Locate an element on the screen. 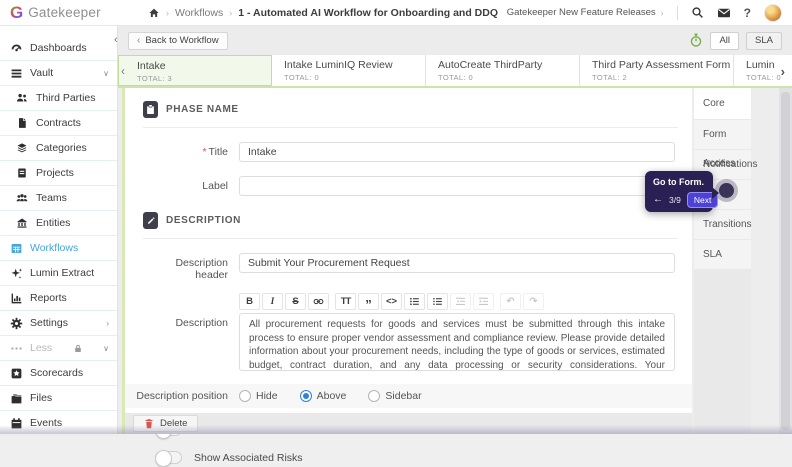  delete-phase-button: Delete is located at coordinates (166, 423).